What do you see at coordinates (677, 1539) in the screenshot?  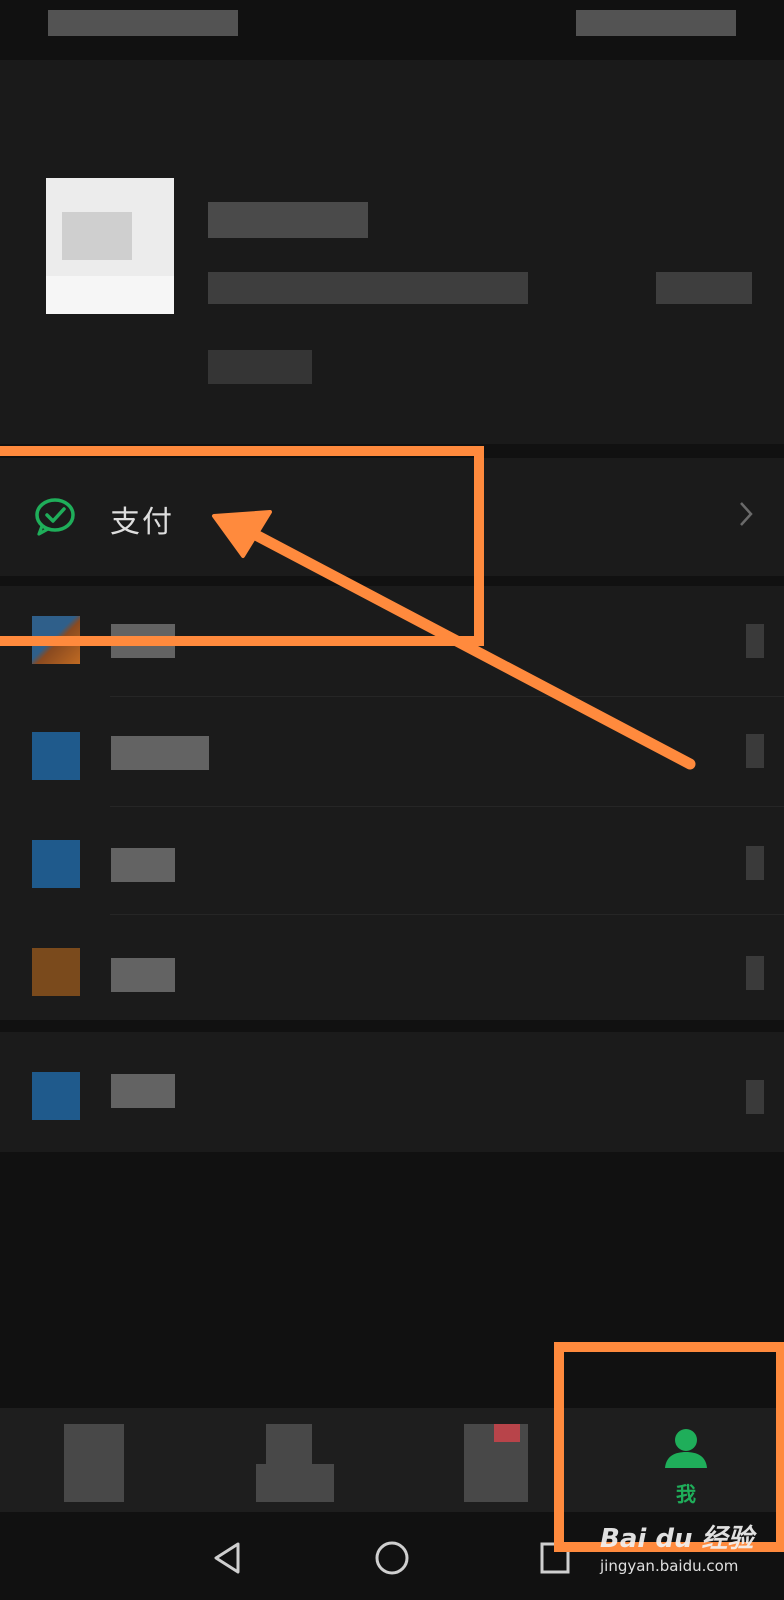 I see `watermark-brand: Bai du 经验` at bounding box center [677, 1539].